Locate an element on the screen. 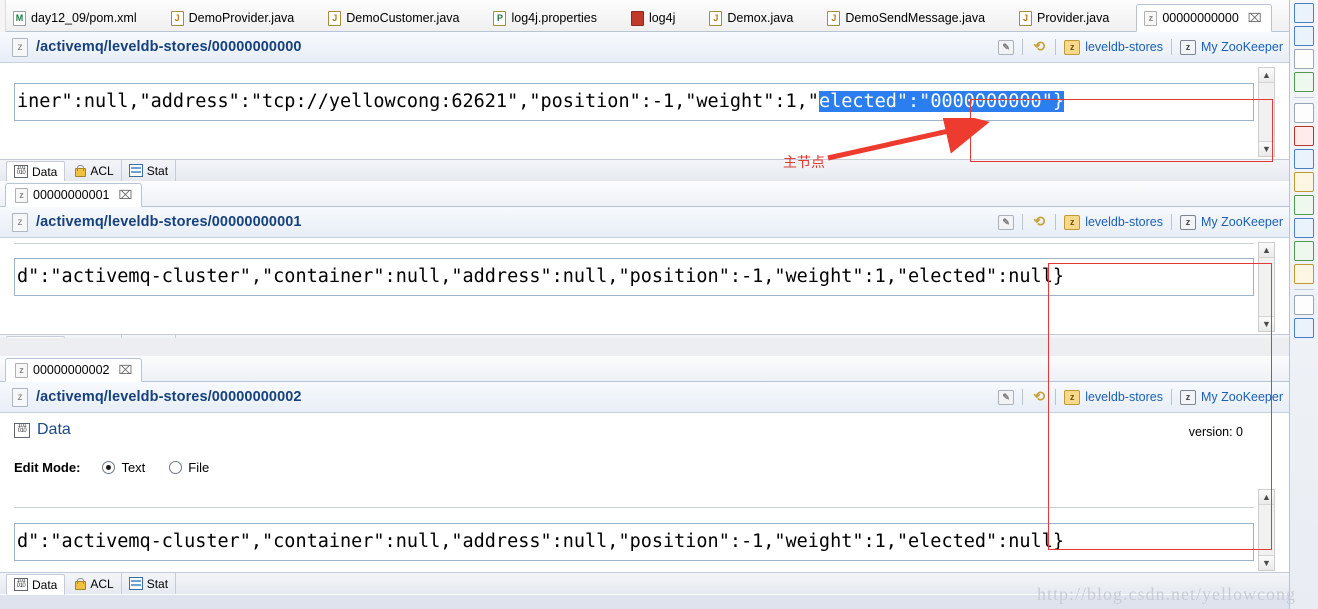 The width and height of the screenshot is (1318, 609). editor-tab-active: z 00000000000 ⌧ is located at coordinates (1204, 18).